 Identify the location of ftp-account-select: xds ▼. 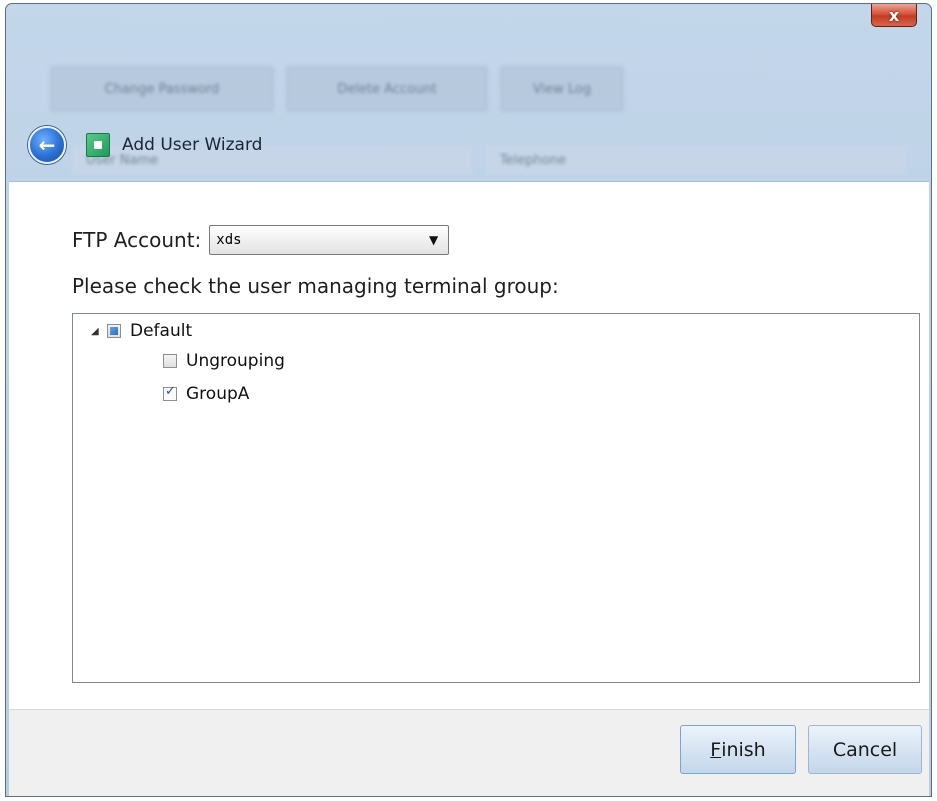
(329, 240).